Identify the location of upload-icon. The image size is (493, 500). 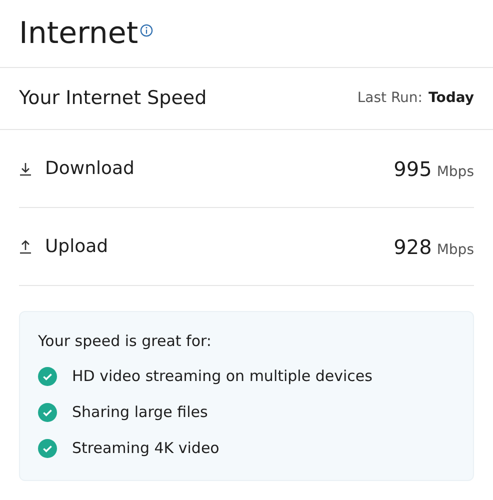
(25, 247).